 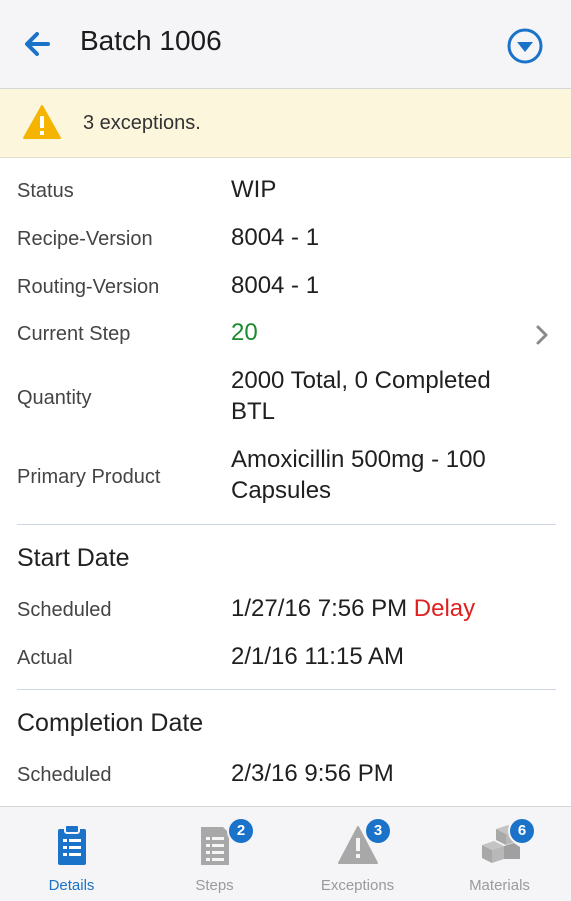 What do you see at coordinates (73, 558) in the screenshot?
I see `start-date-heading: Start Date` at bounding box center [73, 558].